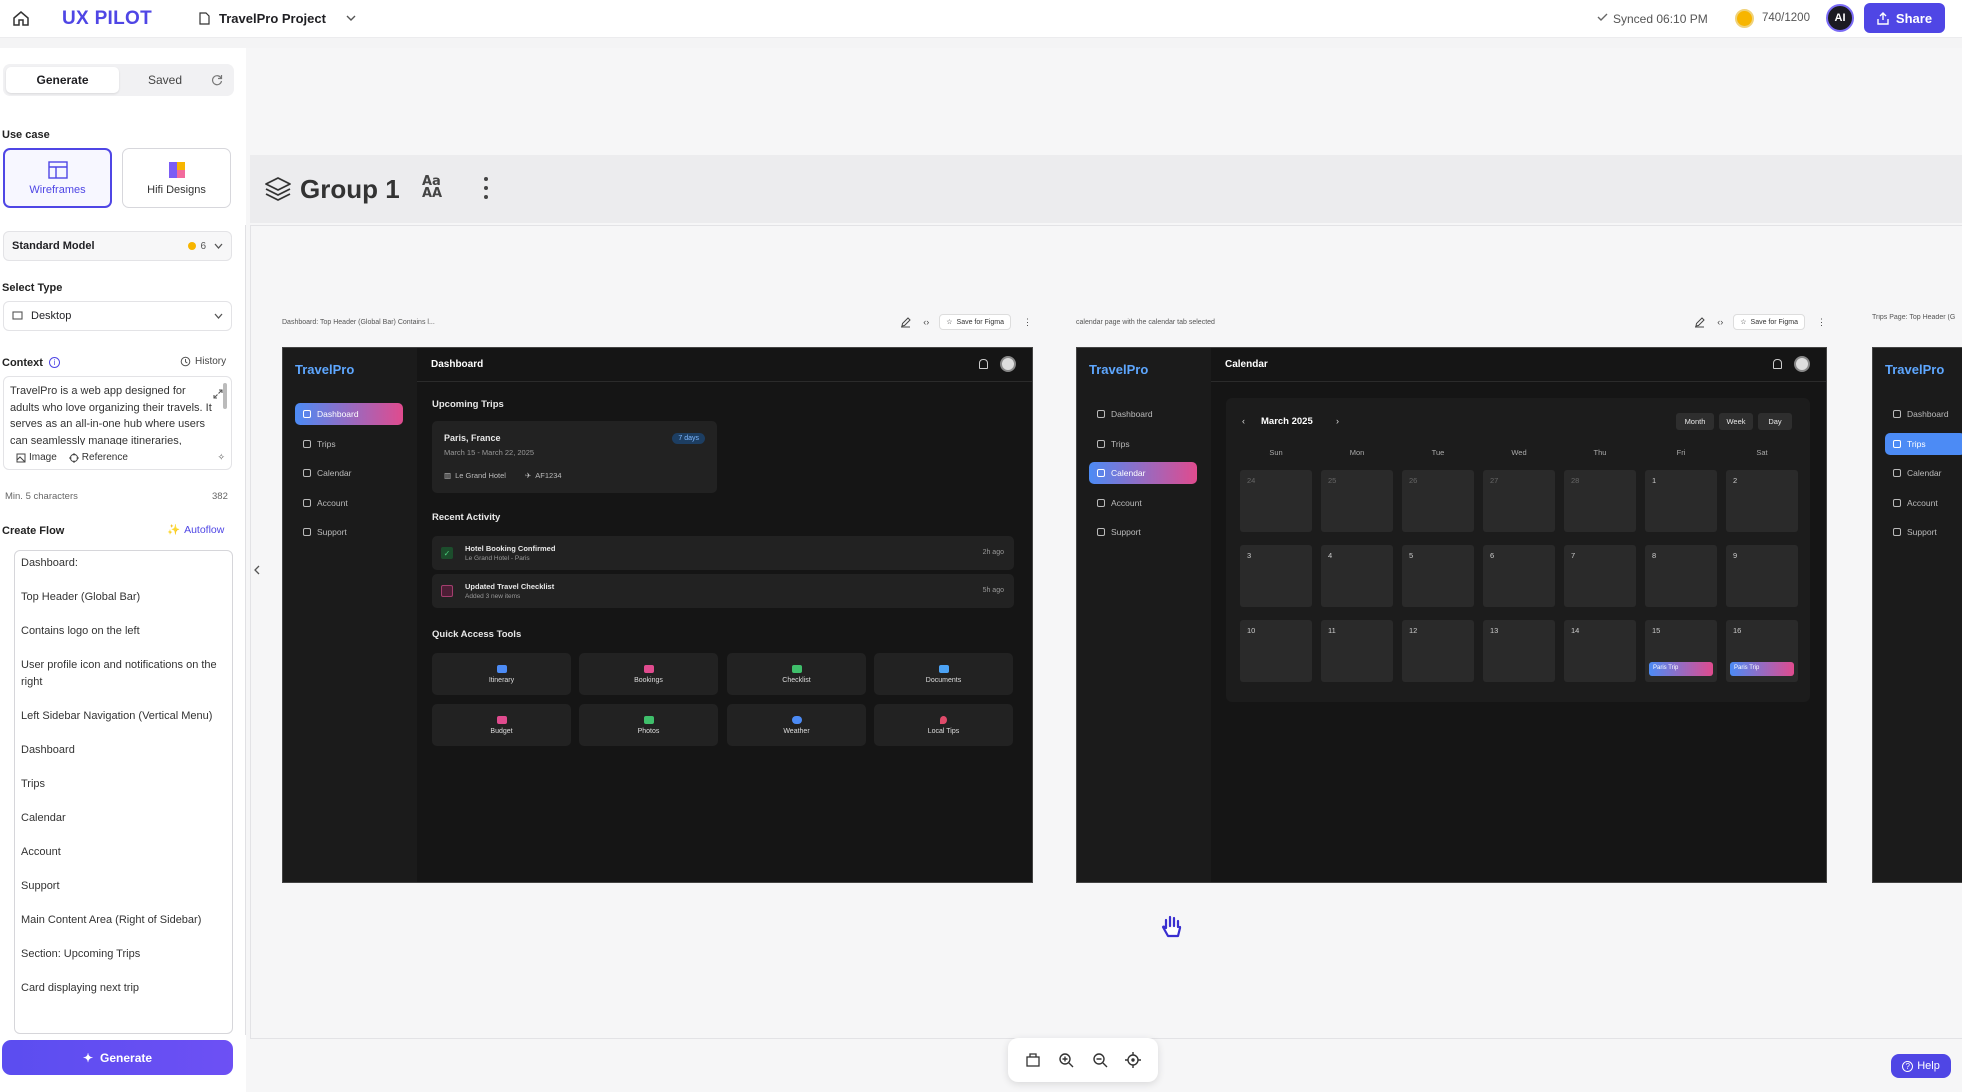 The image size is (1962, 1092). Describe the element at coordinates (195, 530) in the screenshot. I see `autoflow-button: ✨ Autoflow` at that location.